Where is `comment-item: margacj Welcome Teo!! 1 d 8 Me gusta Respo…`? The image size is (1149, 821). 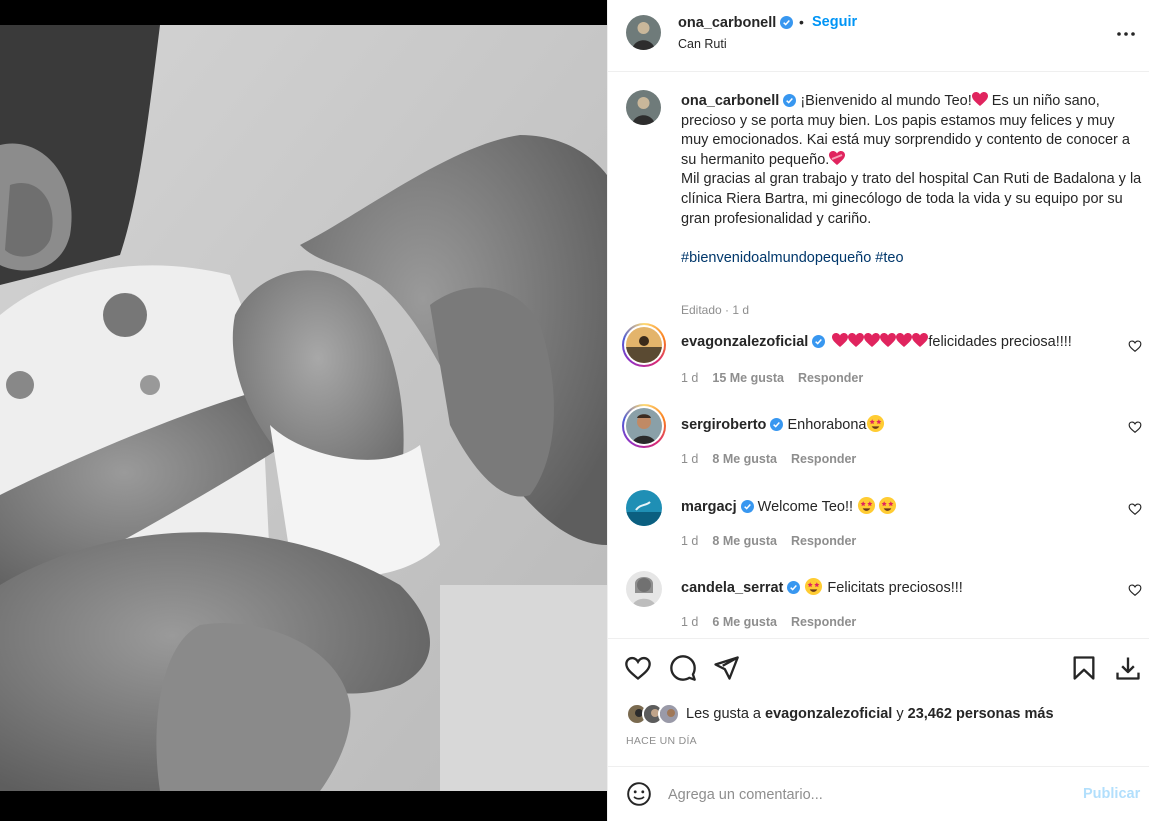 comment-item: margacj Welcome Teo!! 1 d 8 Me gusta Respo… is located at coordinates (884, 520).